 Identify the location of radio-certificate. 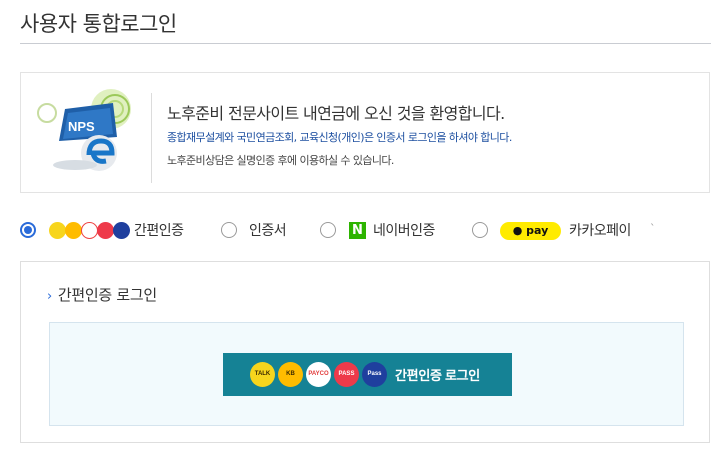
(229, 230).